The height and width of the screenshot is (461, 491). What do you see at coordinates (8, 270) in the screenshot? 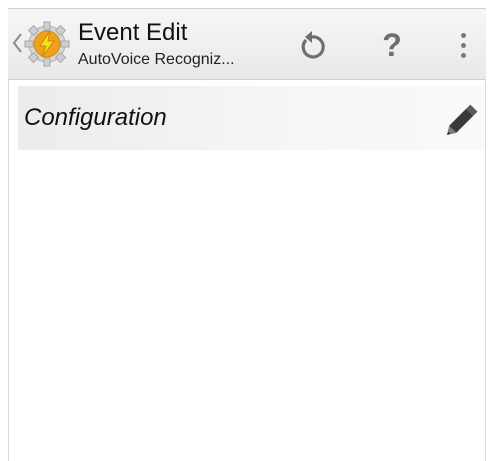
I see `content-border-left` at bounding box center [8, 270].